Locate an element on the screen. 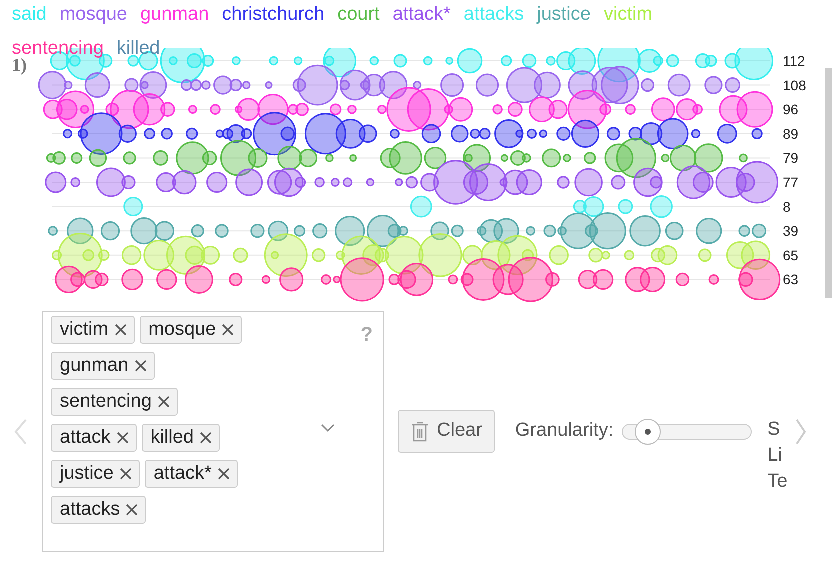  tag: attacks is located at coordinates (98, 510).